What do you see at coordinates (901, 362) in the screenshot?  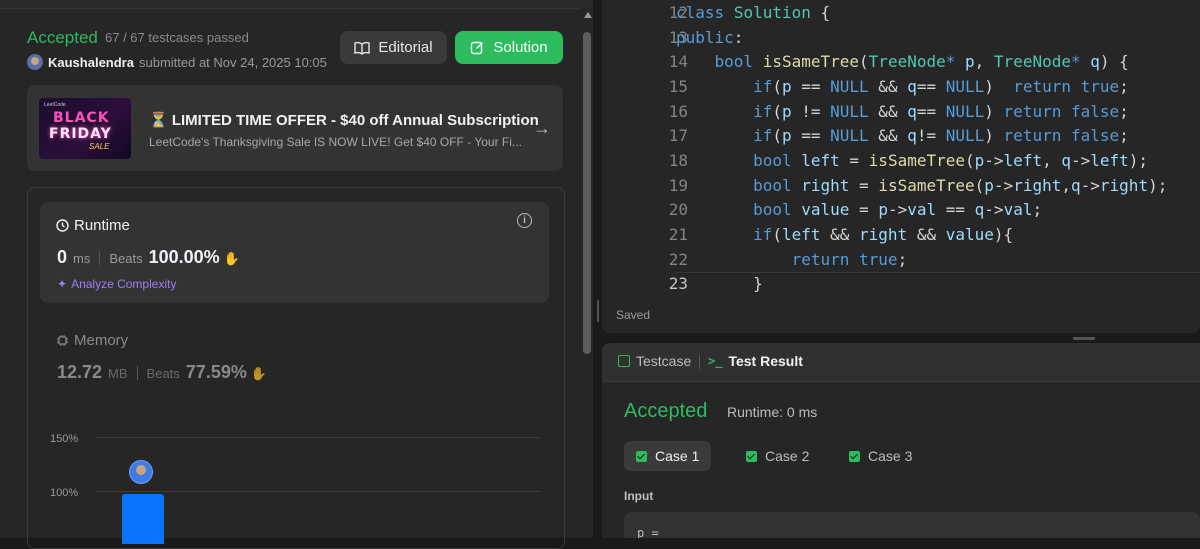 I see `result-tab-bar: Testcase >_ Test Result` at bounding box center [901, 362].